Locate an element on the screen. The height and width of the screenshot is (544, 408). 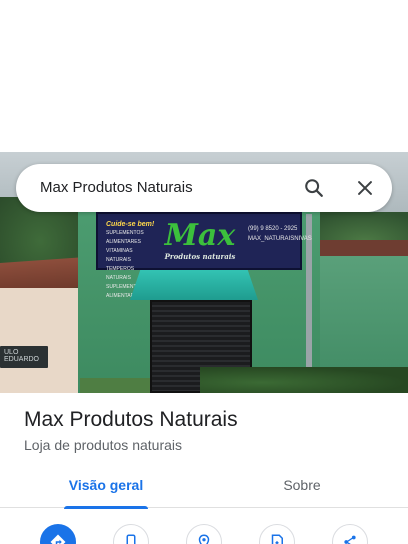
tab-about: Sobre is located at coordinates (302, 488).